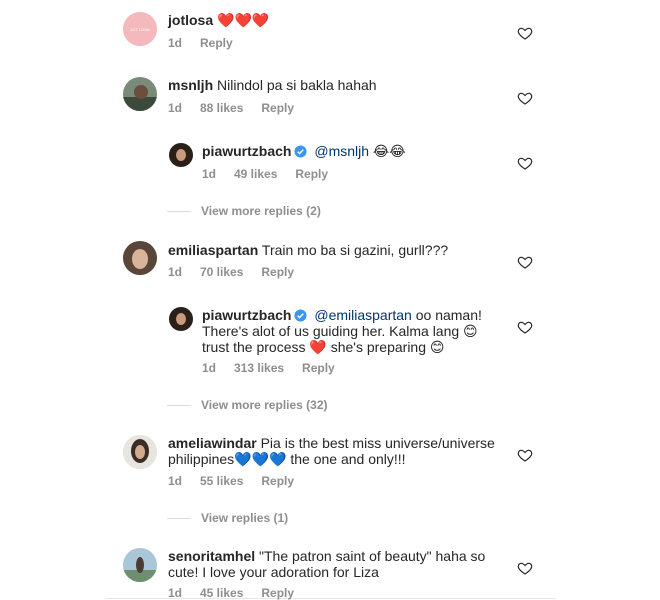 This screenshot has width=660, height=600. What do you see at coordinates (221, 481) in the screenshot?
I see `likes-count: 55 likes` at bounding box center [221, 481].